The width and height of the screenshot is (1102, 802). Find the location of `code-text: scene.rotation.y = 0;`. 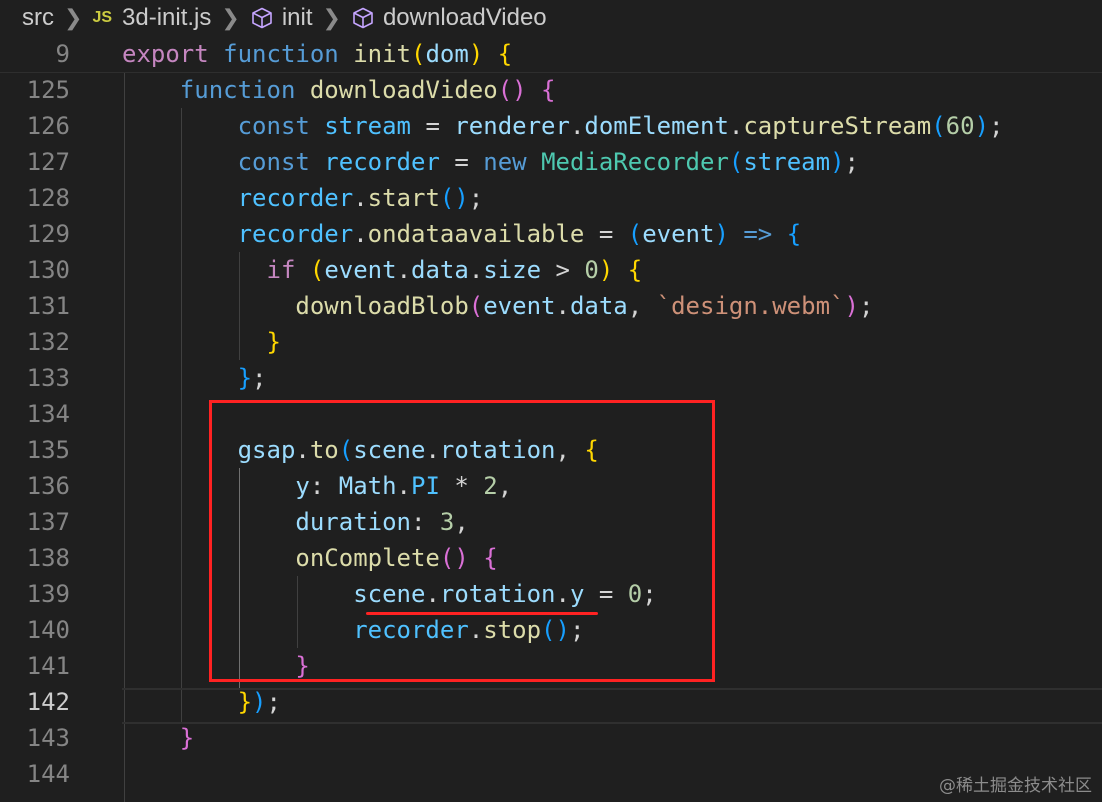

code-text: scene.rotation.y = 0; is located at coordinates (389, 594).